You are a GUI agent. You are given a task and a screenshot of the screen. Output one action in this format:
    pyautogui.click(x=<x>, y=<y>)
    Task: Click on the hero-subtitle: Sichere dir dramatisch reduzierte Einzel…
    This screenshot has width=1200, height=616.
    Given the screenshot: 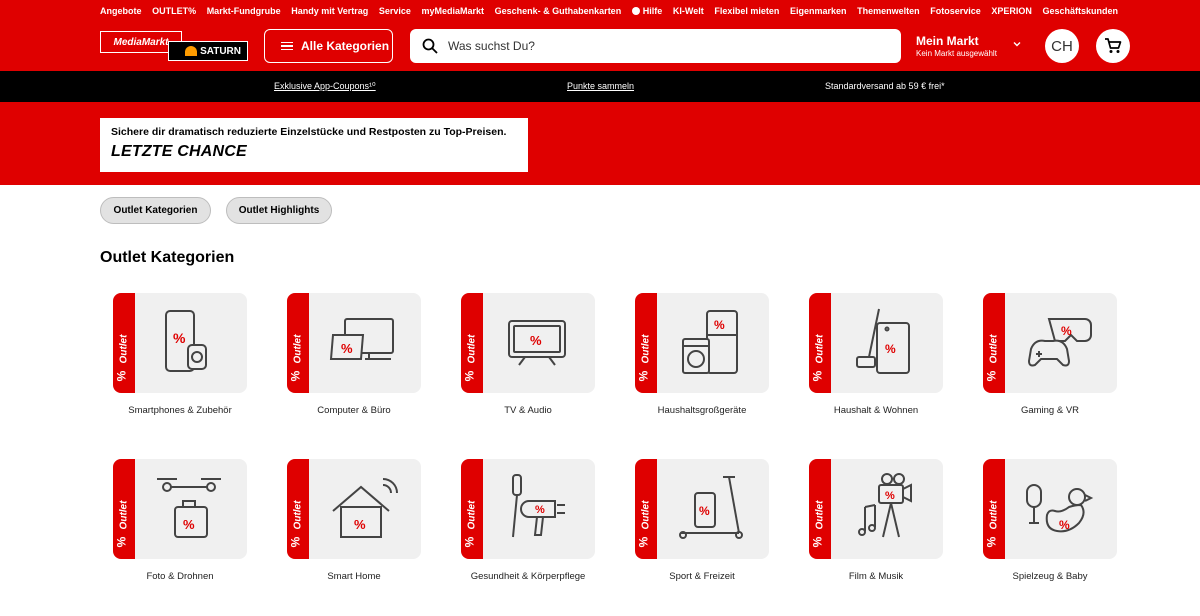 What is the action you would take?
    pyautogui.click(x=309, y=132)
    